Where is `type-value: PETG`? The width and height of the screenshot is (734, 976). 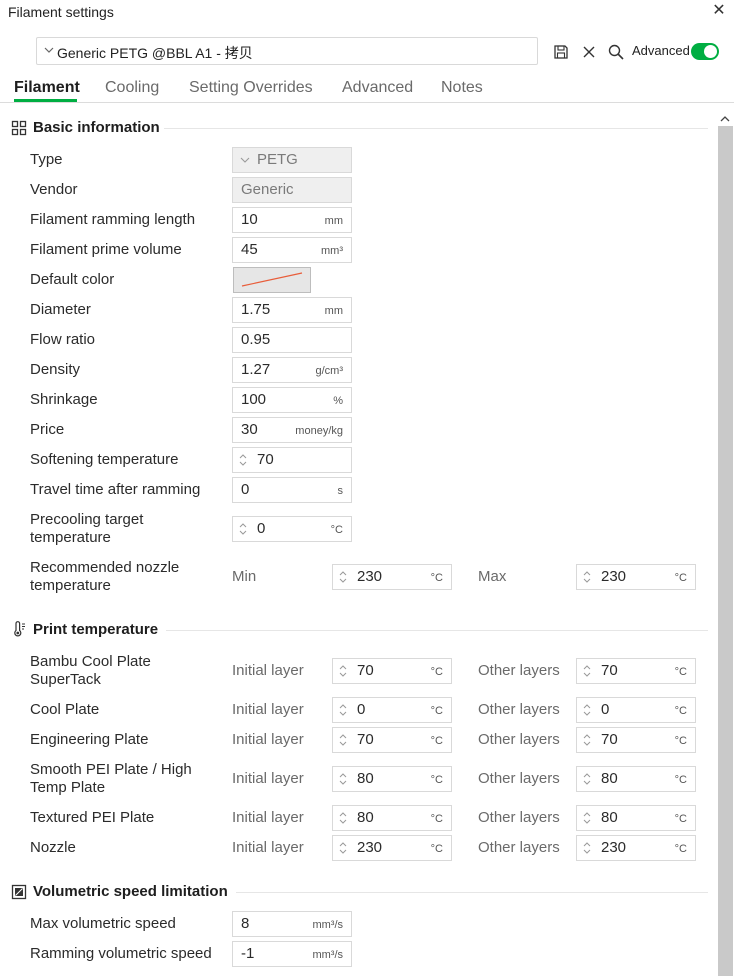 type-value: PETG is located at coordinates (277, 159).